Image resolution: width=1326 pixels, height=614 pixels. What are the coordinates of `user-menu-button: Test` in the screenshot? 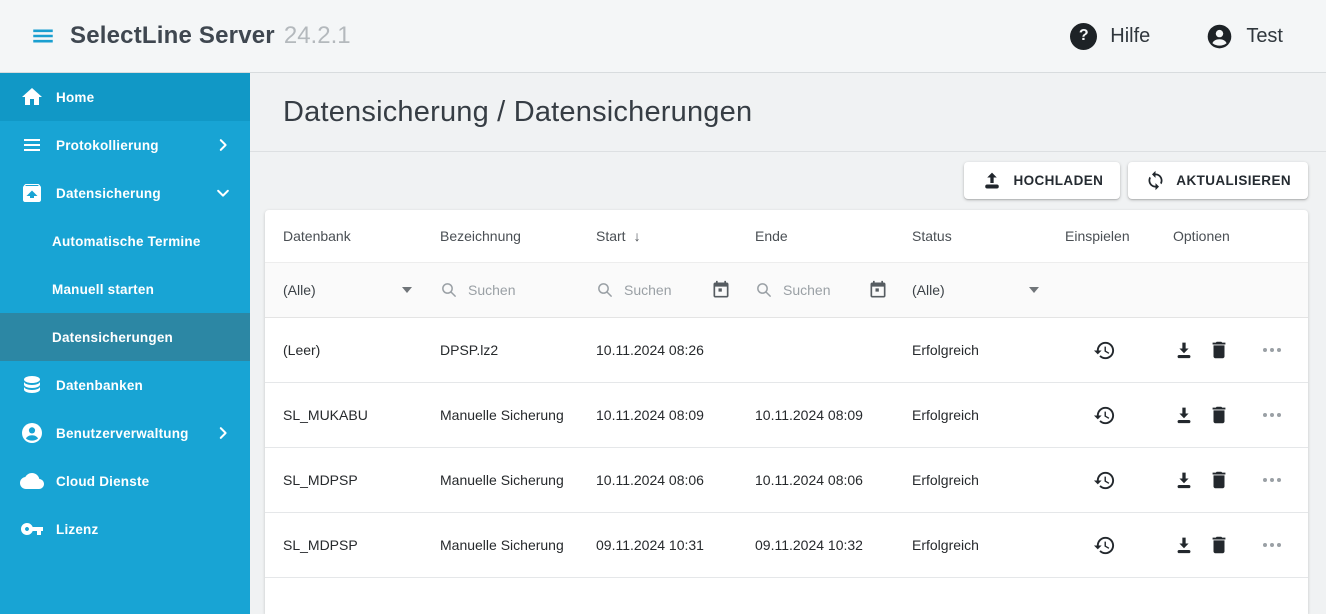 It's located at (1244, 36).